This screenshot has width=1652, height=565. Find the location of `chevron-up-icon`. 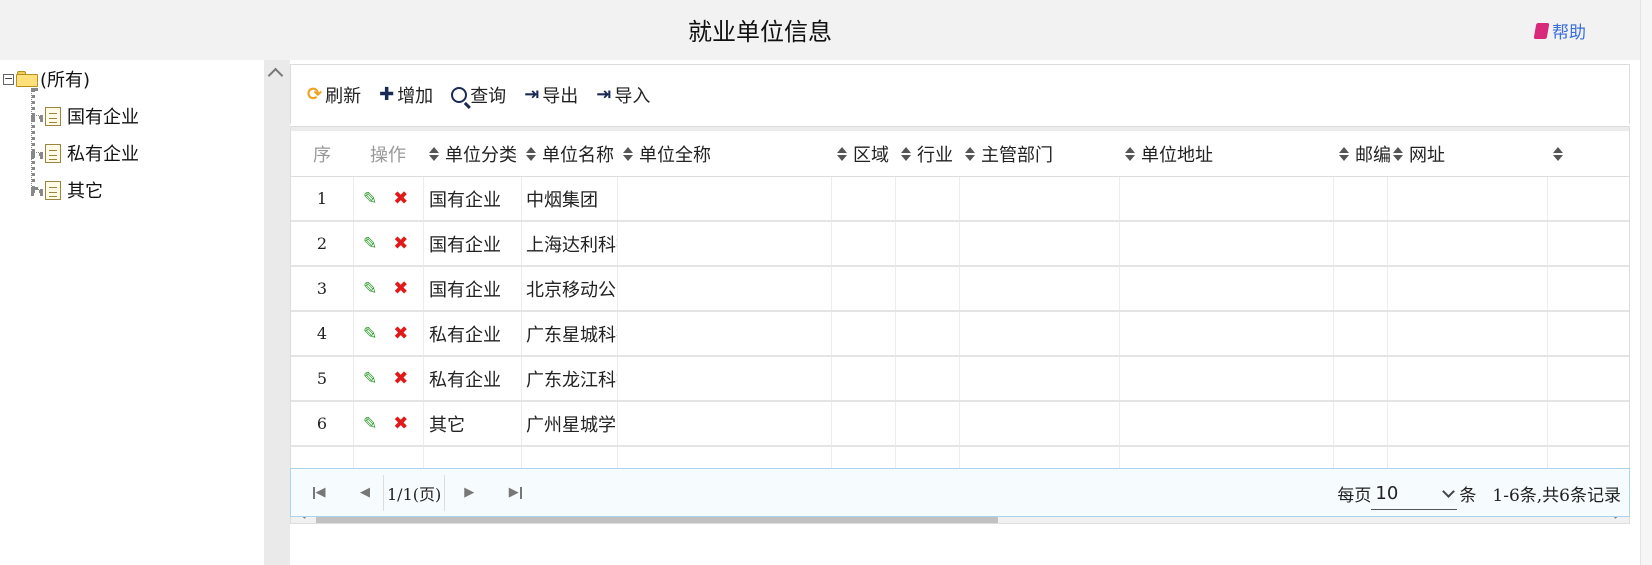

chevron-up-icon is located at coordinates (275, 75).